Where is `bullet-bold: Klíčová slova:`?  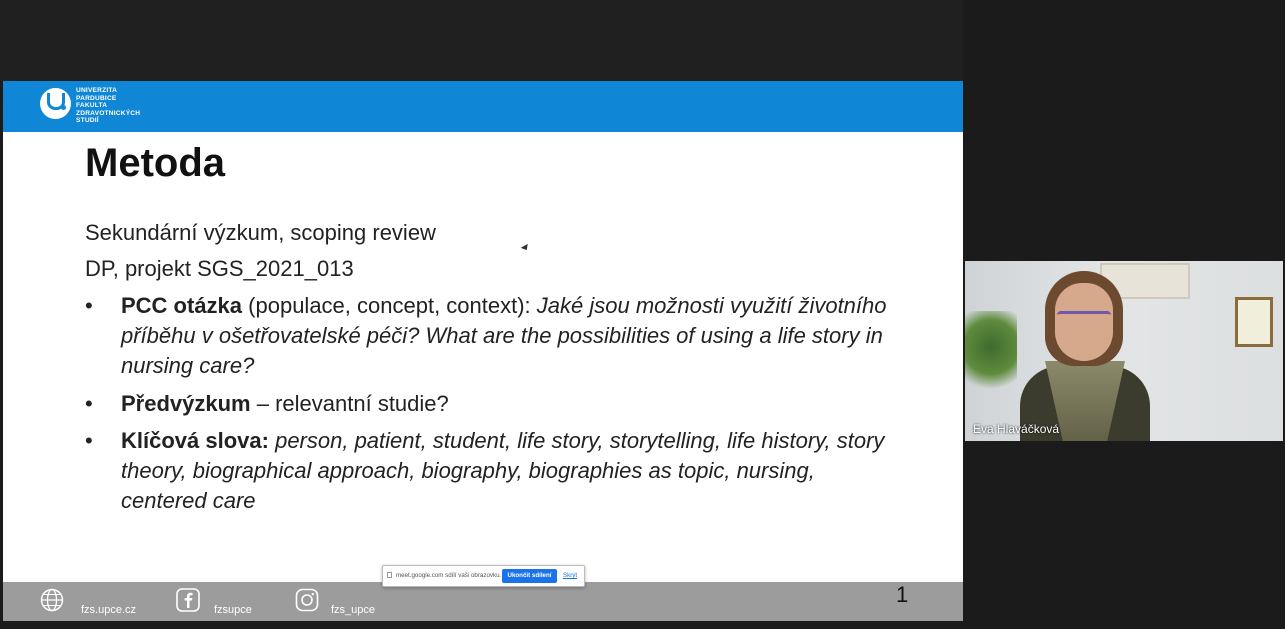 bullet-bold: Klíčová slova: is located at coordinates (195, 440).